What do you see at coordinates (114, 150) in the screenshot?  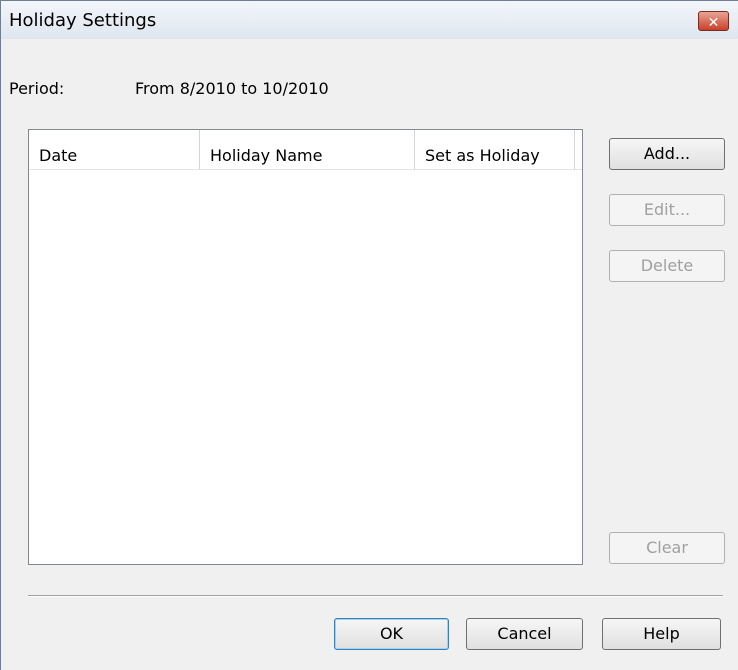 I see `column-header-date: Date` at bounding box center [114, 150].